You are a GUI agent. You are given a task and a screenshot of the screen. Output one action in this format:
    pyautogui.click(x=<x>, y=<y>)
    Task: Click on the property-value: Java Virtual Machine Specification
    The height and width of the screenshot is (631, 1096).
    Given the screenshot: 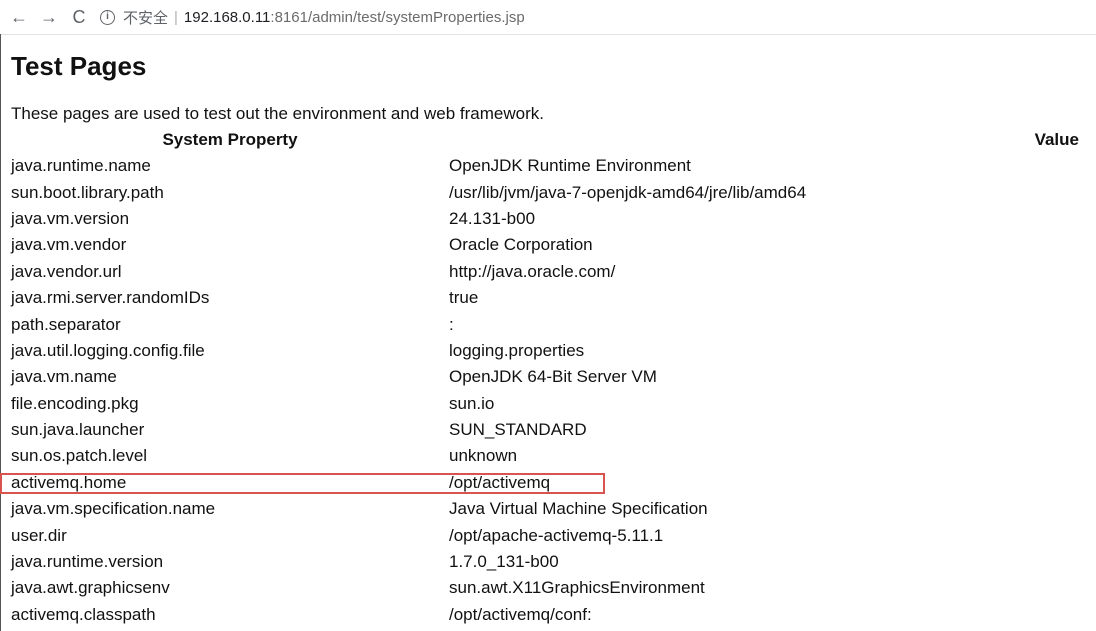 What is the action you would take?
    pyautogui.click(x=578, y=509)
    